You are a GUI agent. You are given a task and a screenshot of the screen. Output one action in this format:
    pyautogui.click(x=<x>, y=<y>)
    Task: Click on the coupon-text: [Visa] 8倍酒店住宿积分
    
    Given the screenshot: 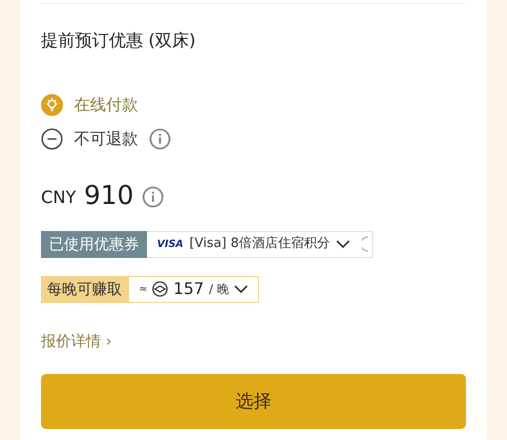 What is the action you would take?
    pyautogui.click(x=259, y=244)
    